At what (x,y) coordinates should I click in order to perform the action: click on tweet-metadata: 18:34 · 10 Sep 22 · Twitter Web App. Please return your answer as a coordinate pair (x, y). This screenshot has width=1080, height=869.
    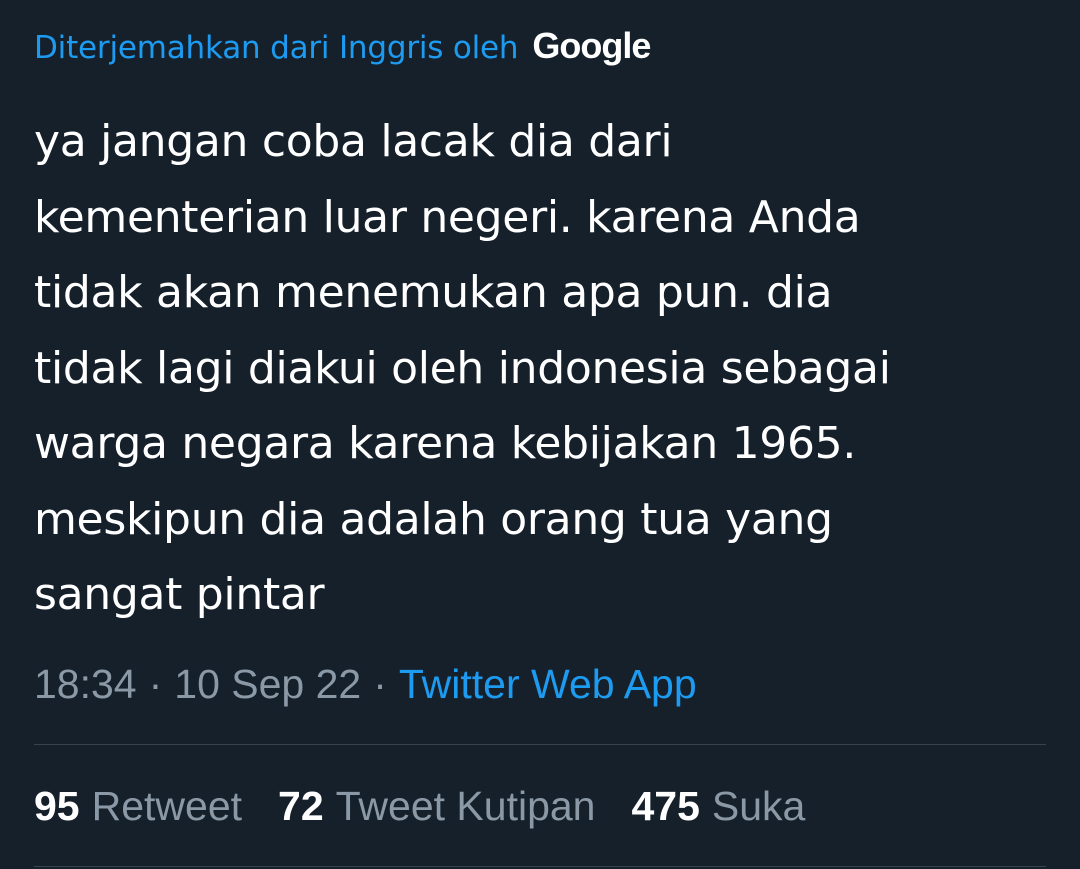
    Looking at the image, I should click on (365, 684).